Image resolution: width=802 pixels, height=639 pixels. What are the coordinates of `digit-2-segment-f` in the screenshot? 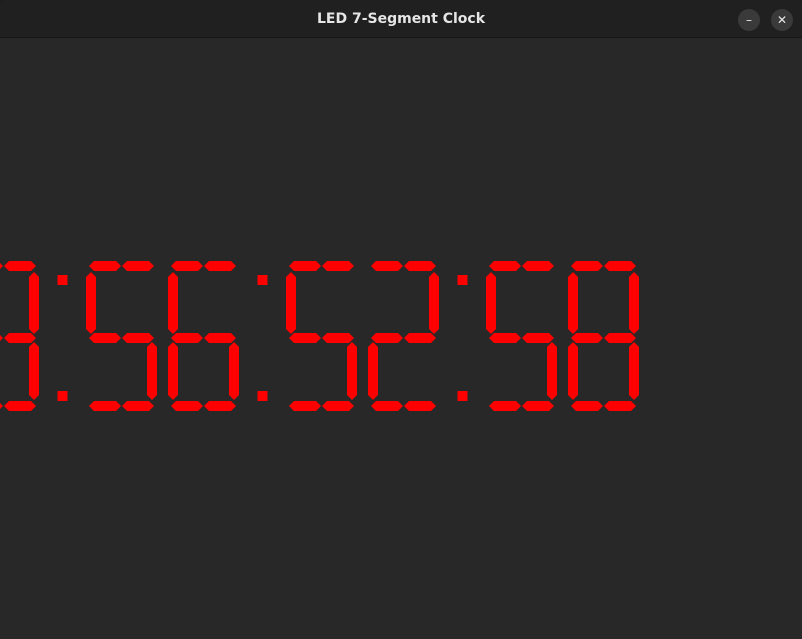 It's located at (173, 303).